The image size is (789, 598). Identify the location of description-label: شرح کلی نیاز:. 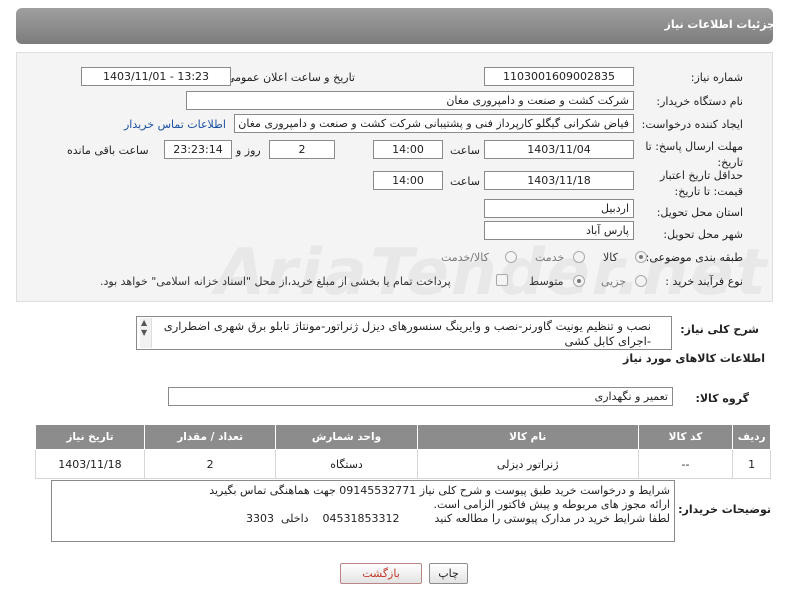
(719, 329).